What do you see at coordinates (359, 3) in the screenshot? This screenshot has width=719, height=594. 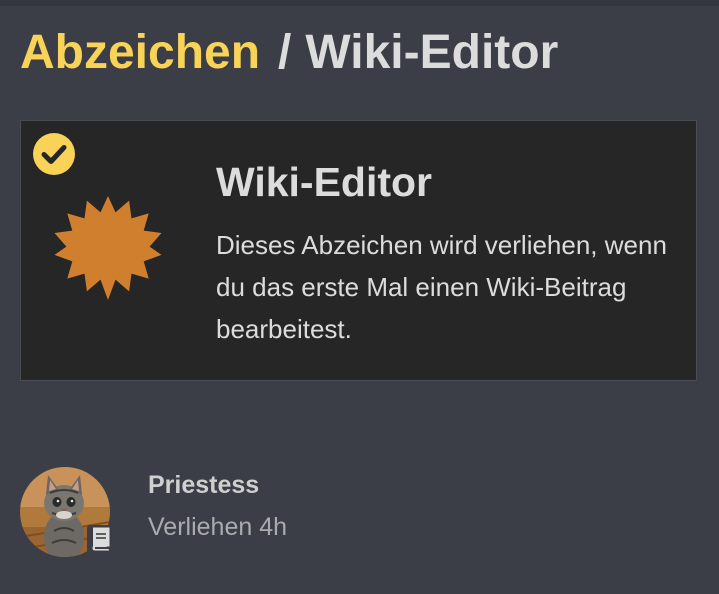 I see `top-edge` at bounding box center [359, 3].